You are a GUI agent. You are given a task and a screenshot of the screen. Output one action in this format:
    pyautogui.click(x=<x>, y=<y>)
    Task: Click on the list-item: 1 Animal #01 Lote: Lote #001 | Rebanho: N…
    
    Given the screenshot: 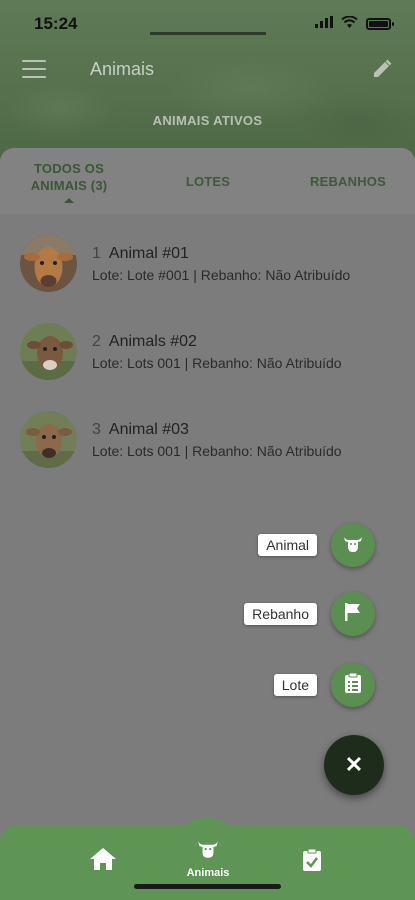 What is the action you would take?
    pyautogui.click(x=207, y=270)
    